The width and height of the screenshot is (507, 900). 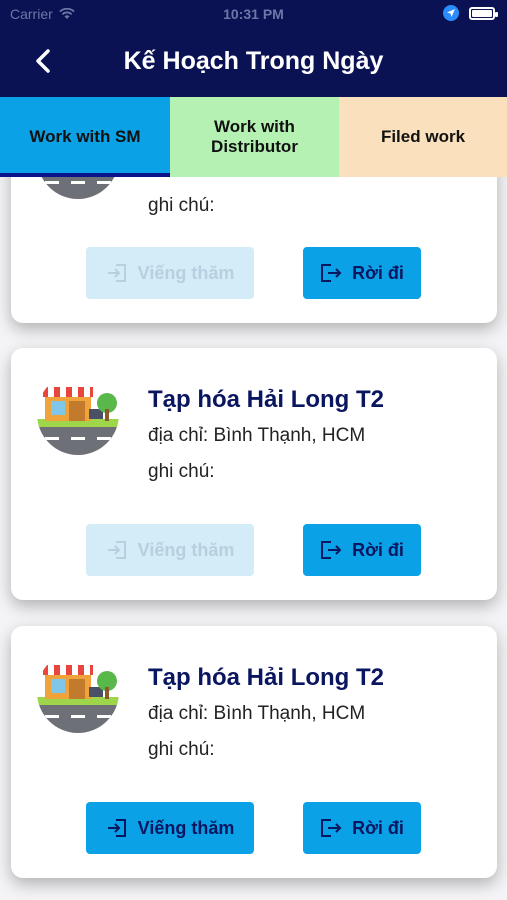 I want to click on tab-work-with-sm: Work with SM, so click(x=85, y=137).